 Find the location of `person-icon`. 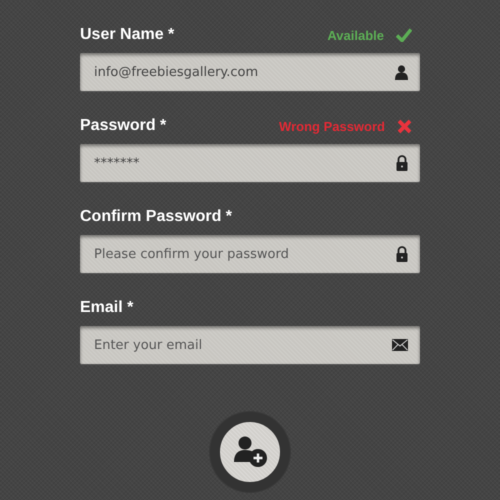

person-icon is located at coordinates (401, 72).